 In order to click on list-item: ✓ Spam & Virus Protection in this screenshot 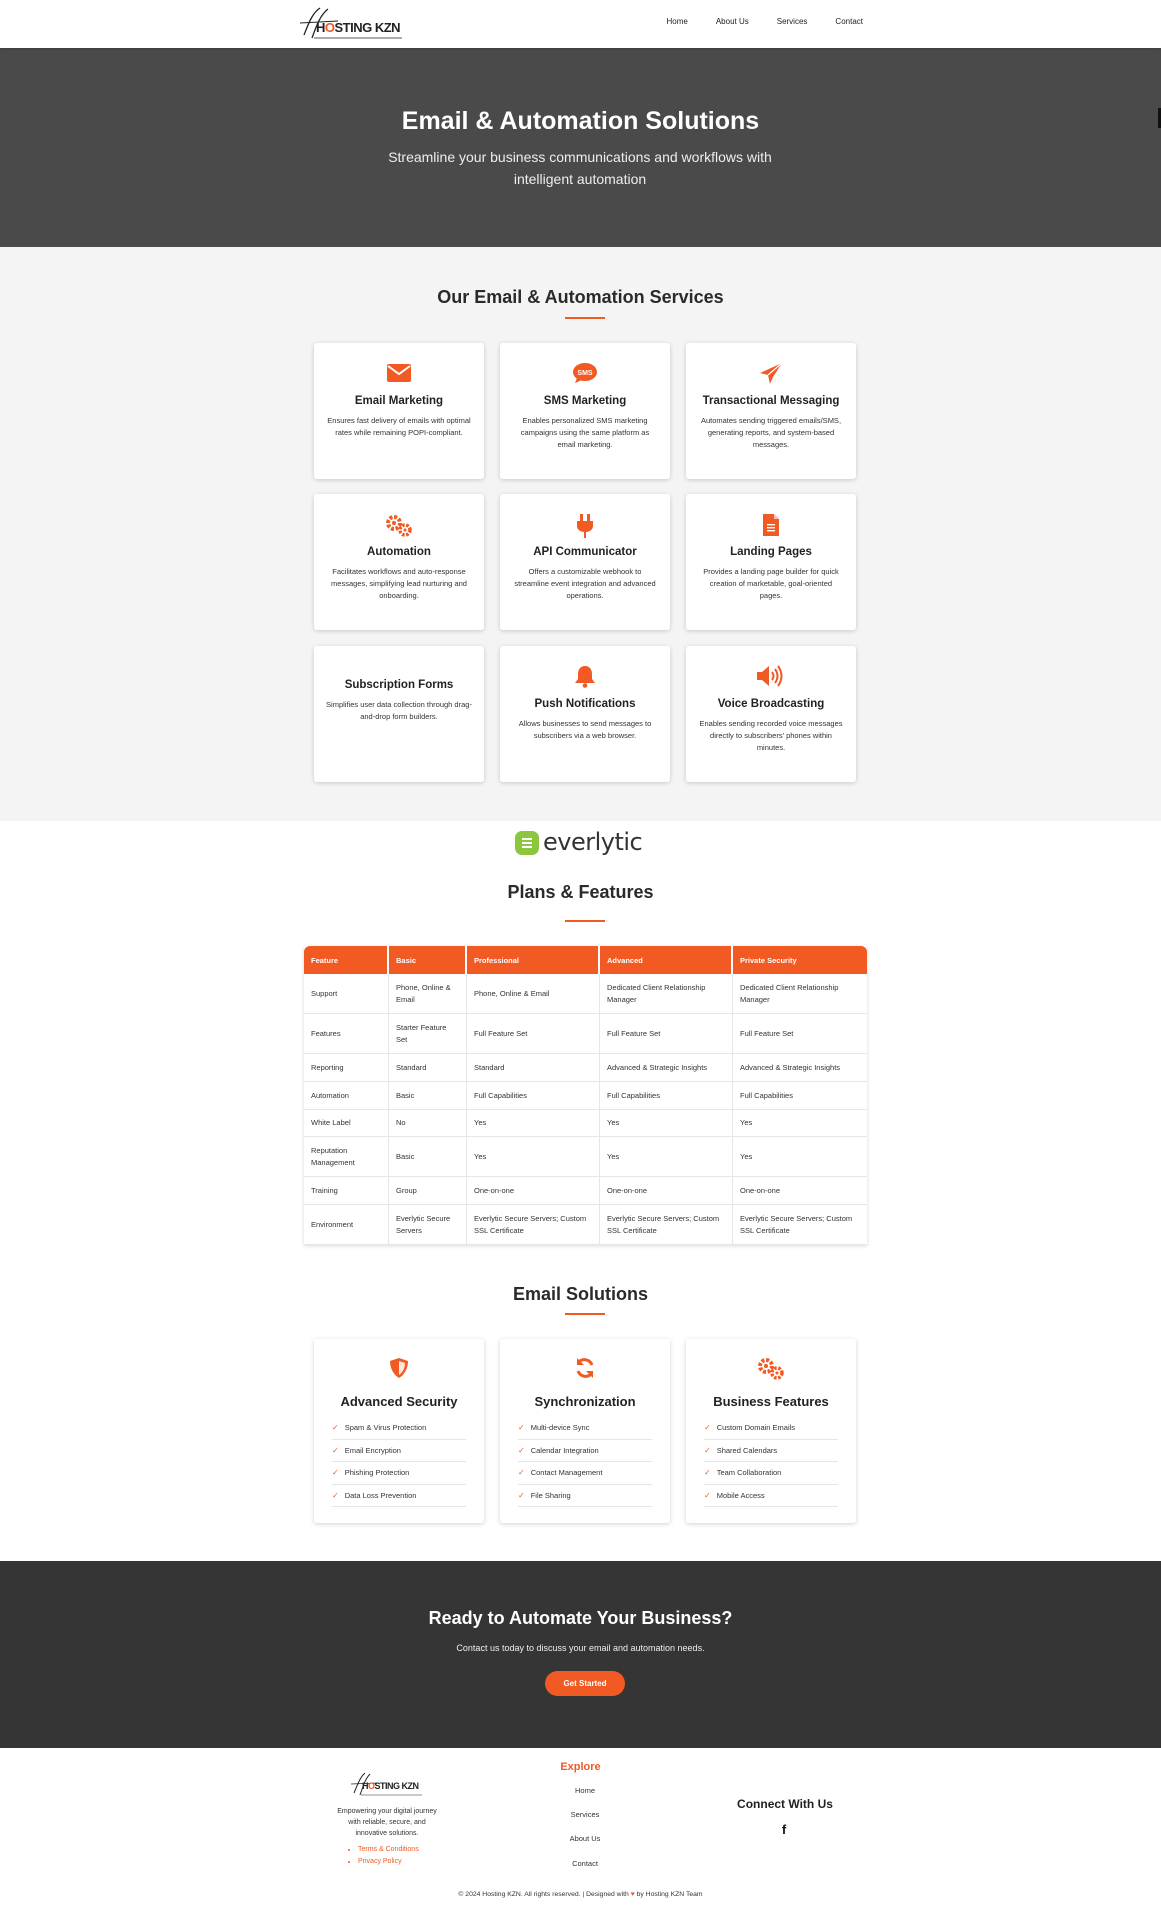, I will do `click(399, 1428)`.